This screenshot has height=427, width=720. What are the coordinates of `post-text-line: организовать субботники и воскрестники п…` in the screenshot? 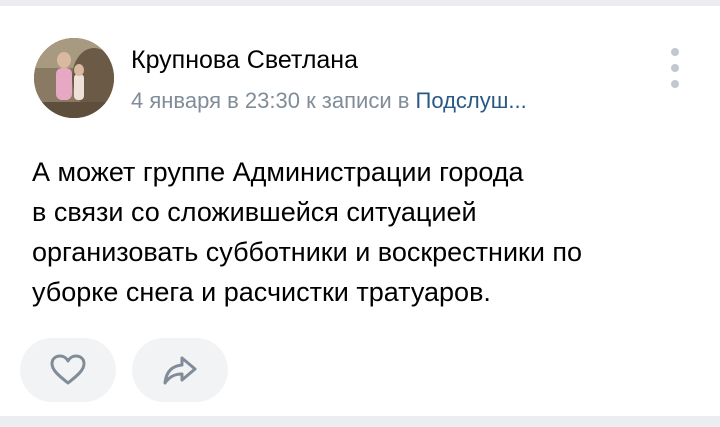 It's located at (307, 252).